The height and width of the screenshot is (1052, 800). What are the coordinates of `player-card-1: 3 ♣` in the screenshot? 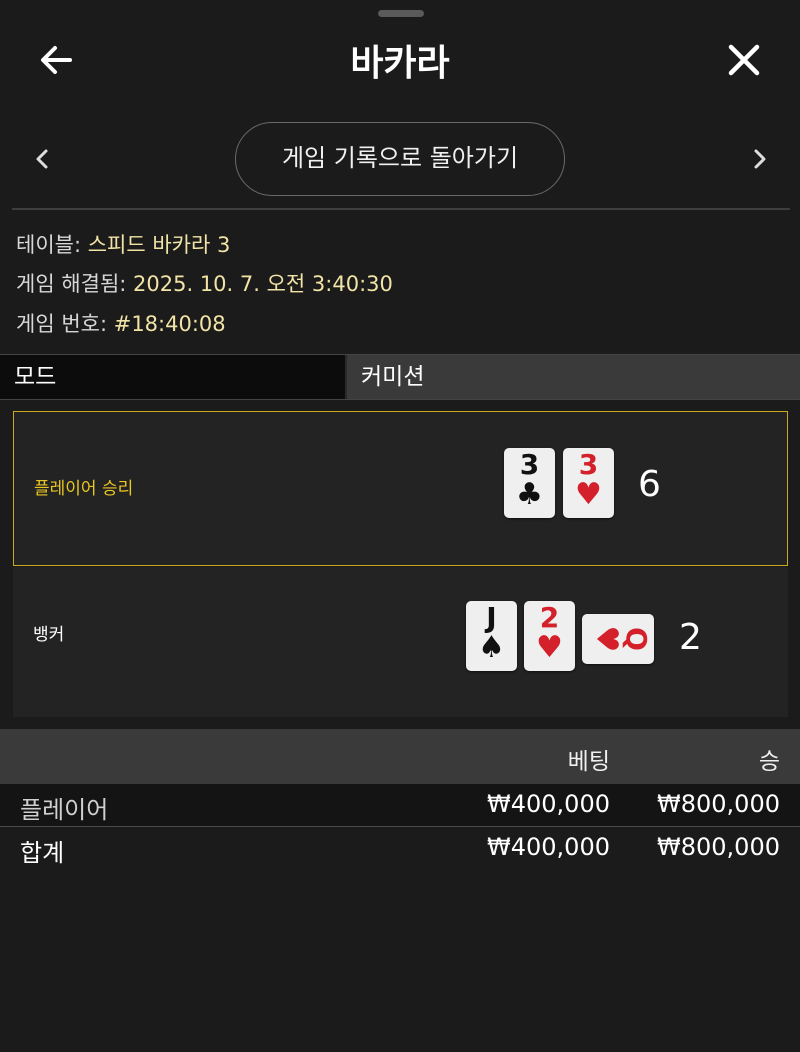 It's located at (529, 483).